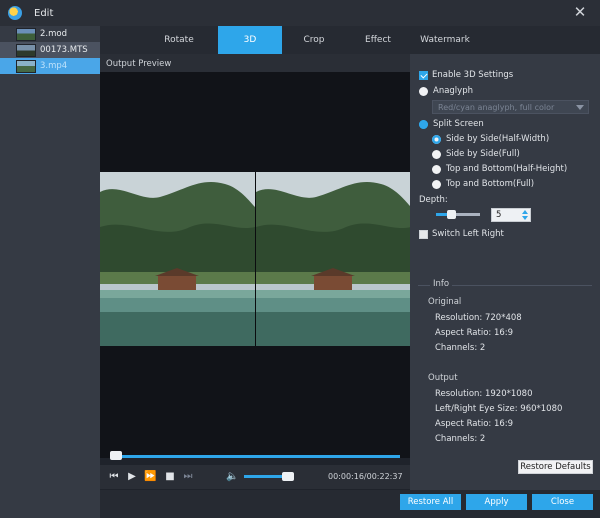 This screenshot has width=600, height=518. I want to click on close-icon: ✕, so click(580, 12).